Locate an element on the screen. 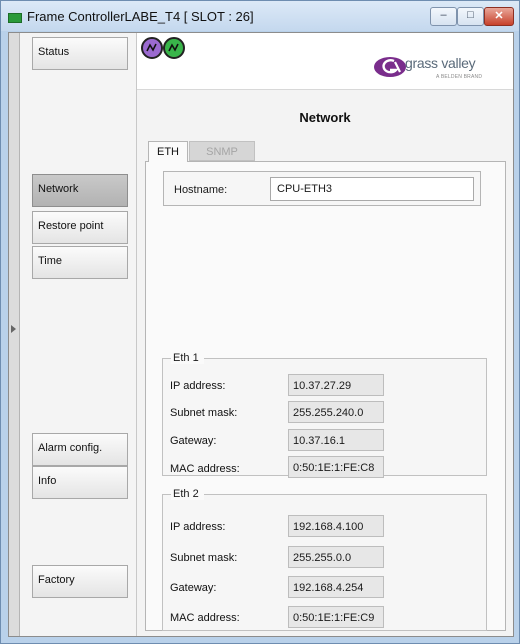 Image resolution: width=520 pixels, height=644 pixels. logo-wordmark: grass valley is located at coordinates (440, 63).